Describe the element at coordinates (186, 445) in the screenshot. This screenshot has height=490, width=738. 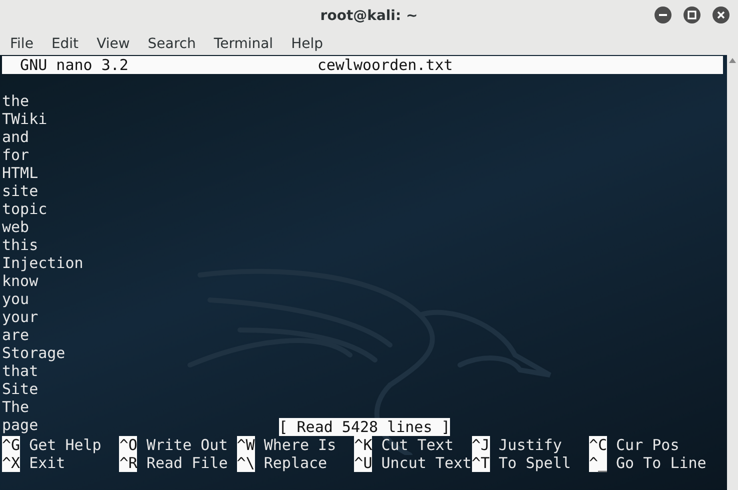
I see `shortcut-label: Write Out` at that location.